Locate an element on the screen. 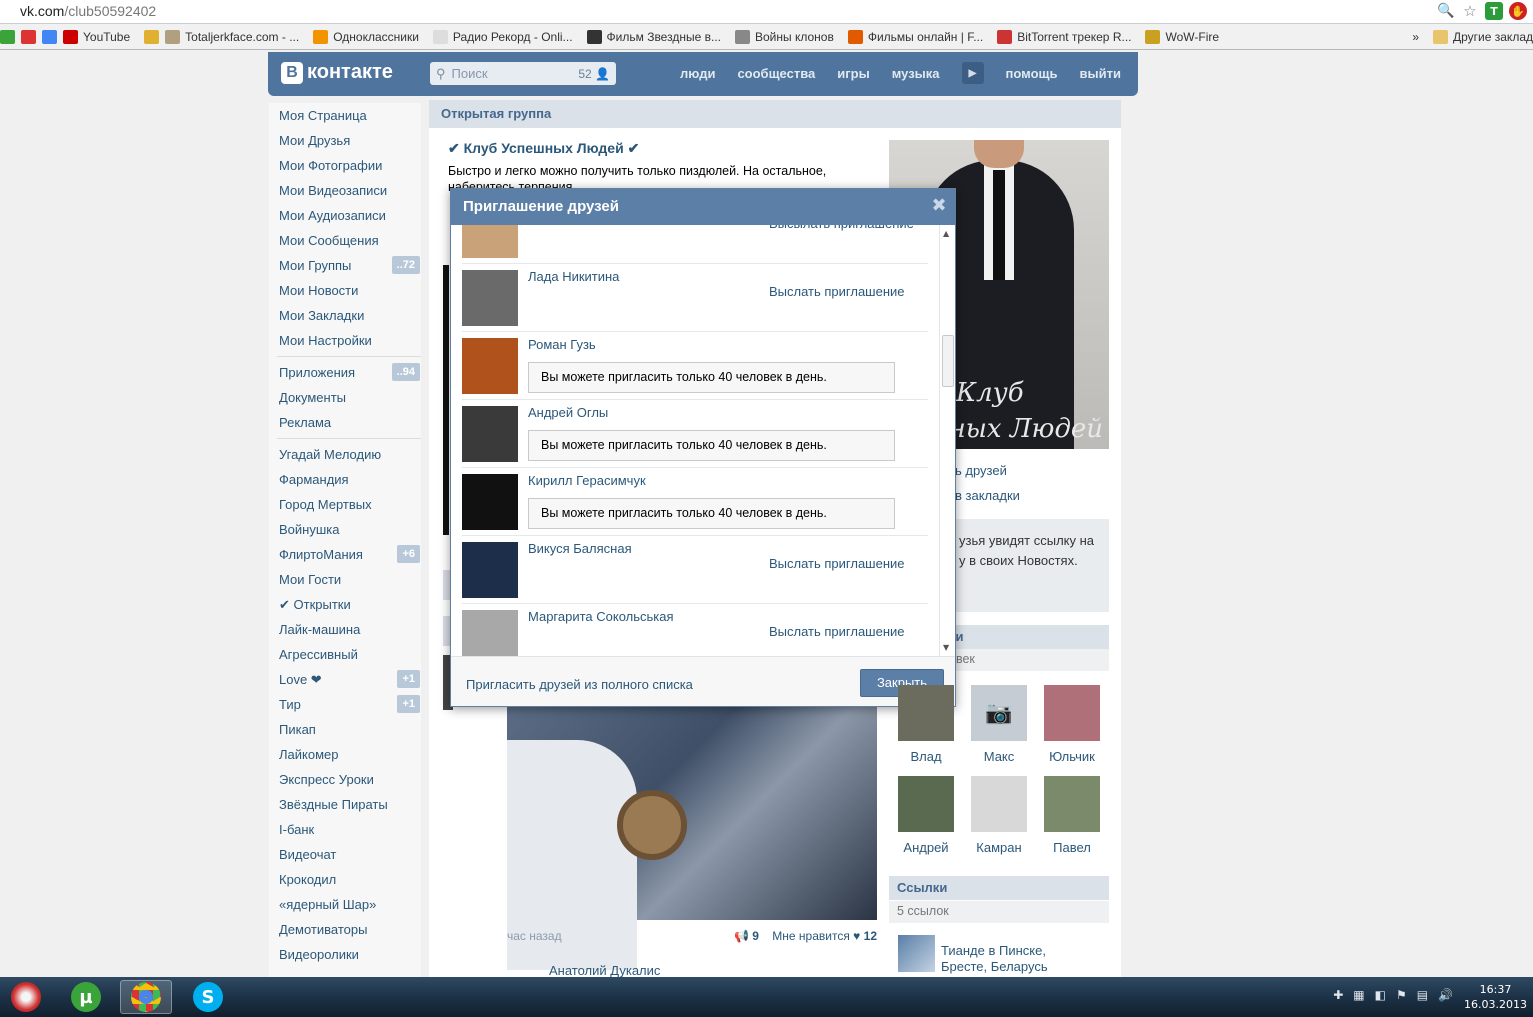 This screenshot has height=1017, width=1533. menu-item: Мои Новости is located at coordinates (345, 290).